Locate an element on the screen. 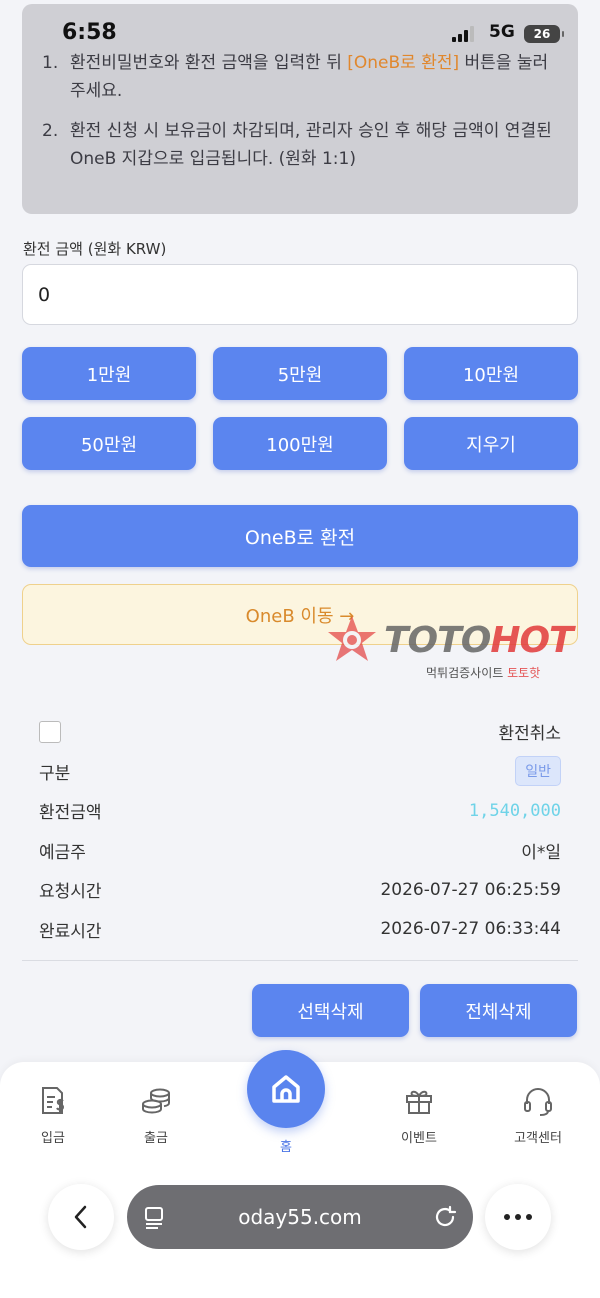 Image resolution: width=600 pixels, height=1298 pixels. nav-deposit: 입금 is located at coordinates (53, 1115).